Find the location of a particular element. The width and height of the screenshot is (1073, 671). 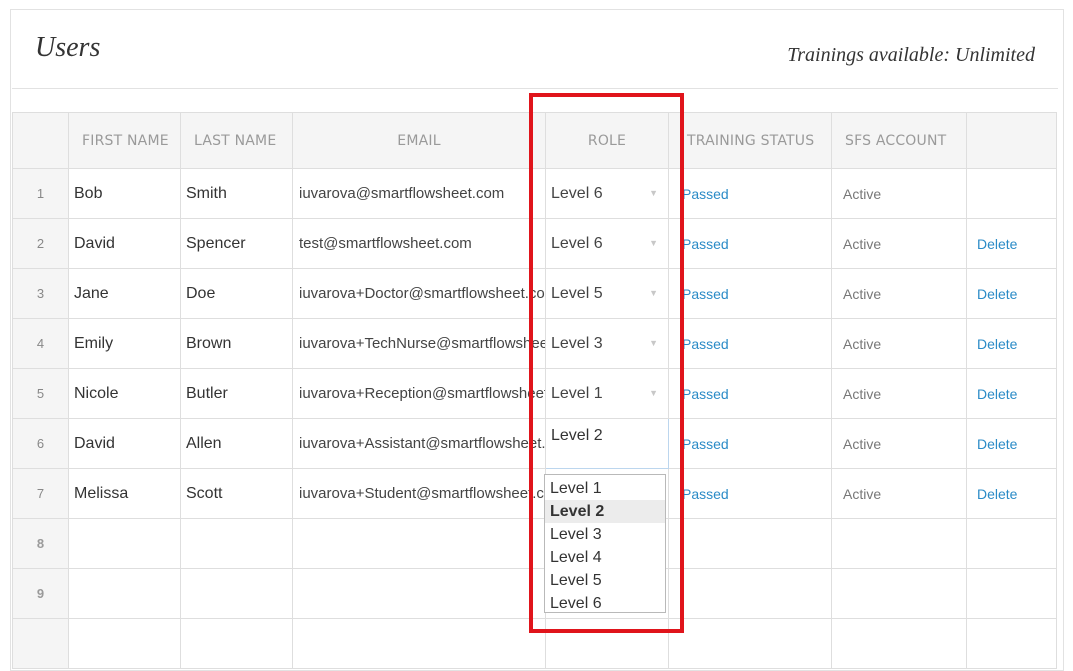

role-select: Level 3 ▼ is located at coordinates (607, 343).